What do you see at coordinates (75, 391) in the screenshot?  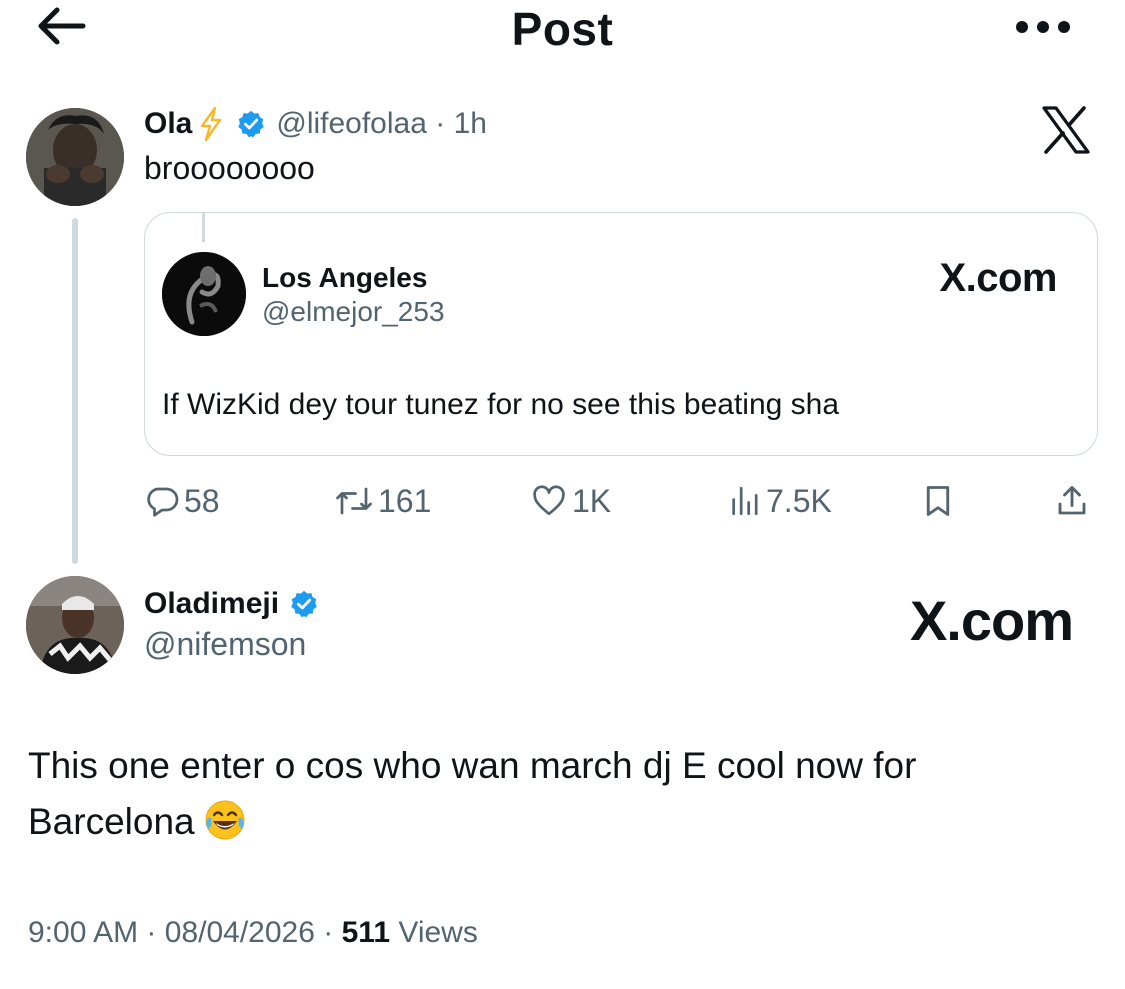 I see `thread-line` at bounding box center [75, 391].